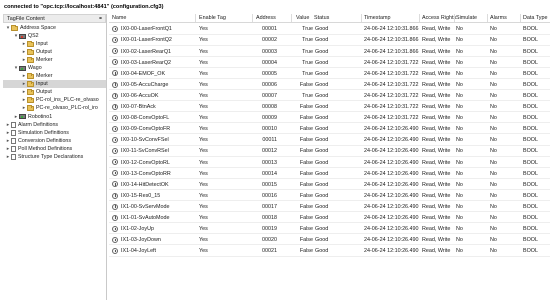 The width and height of the screenshot is (550, 302). I want to click on tree-node: ▸ Robotino1, so click(54, 117).